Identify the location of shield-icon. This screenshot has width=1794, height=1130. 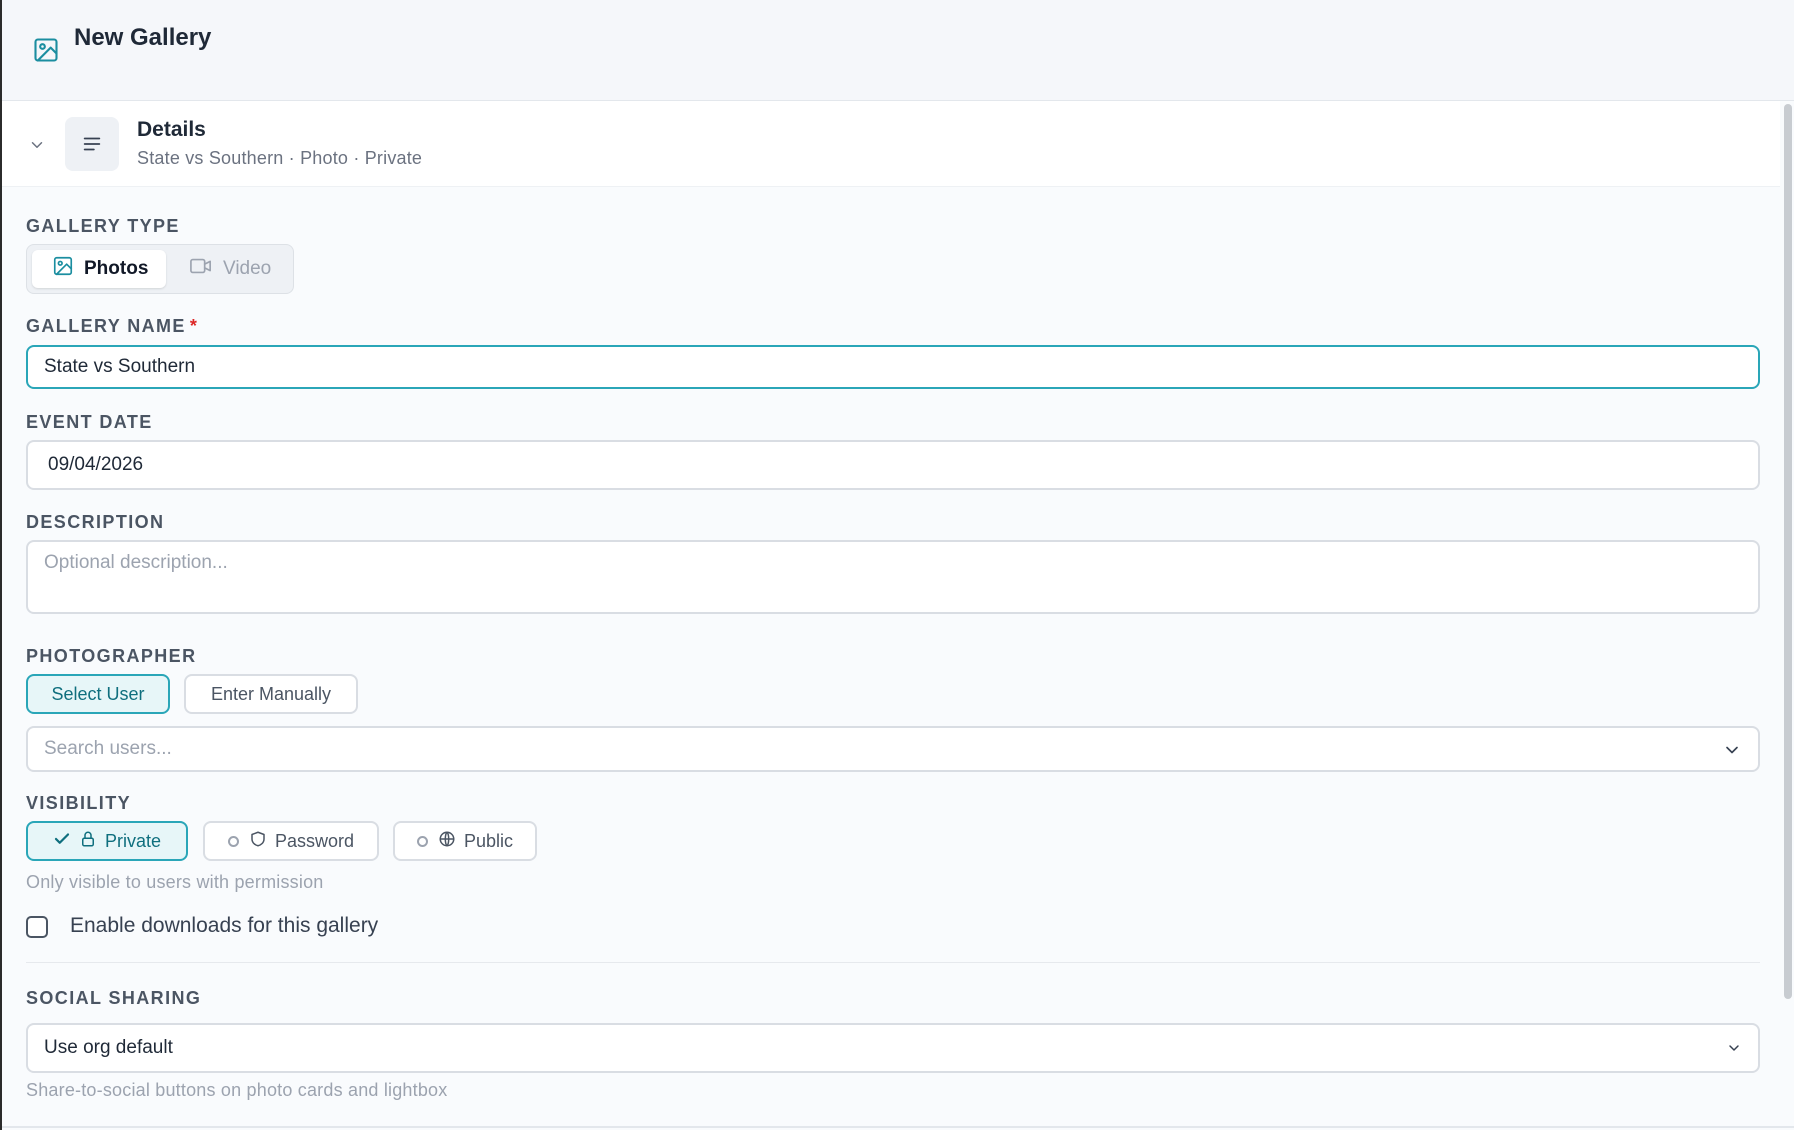
(262, 841).